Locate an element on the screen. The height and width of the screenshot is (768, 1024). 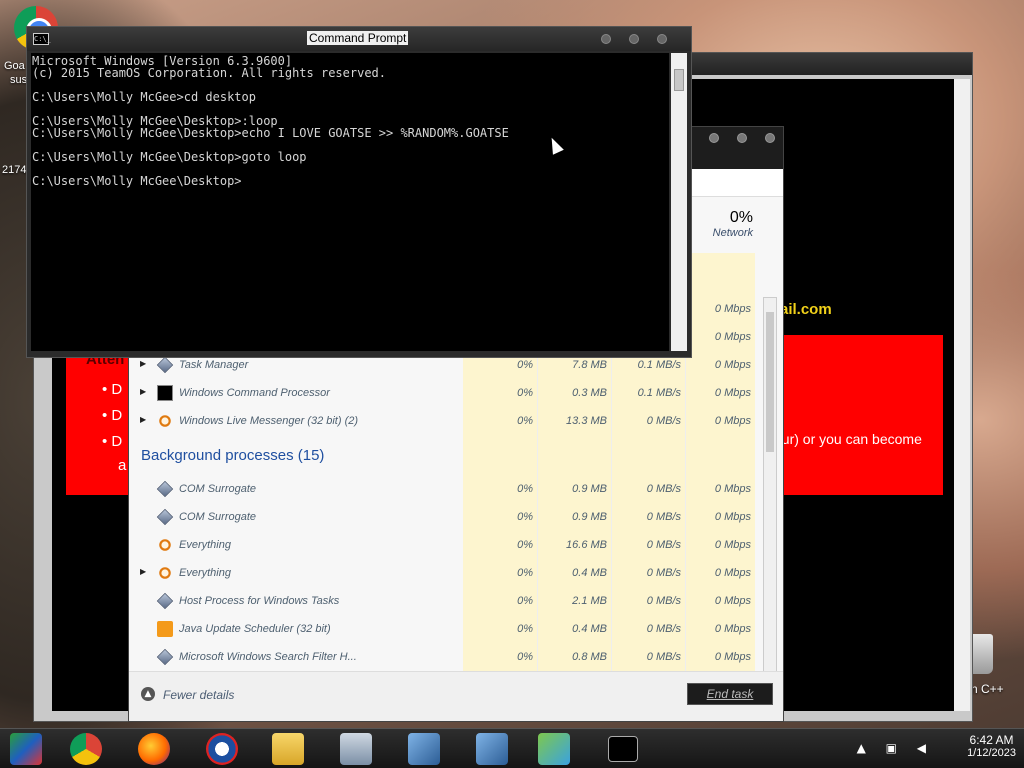
host-process-icon is located at coordinates (165, 601).